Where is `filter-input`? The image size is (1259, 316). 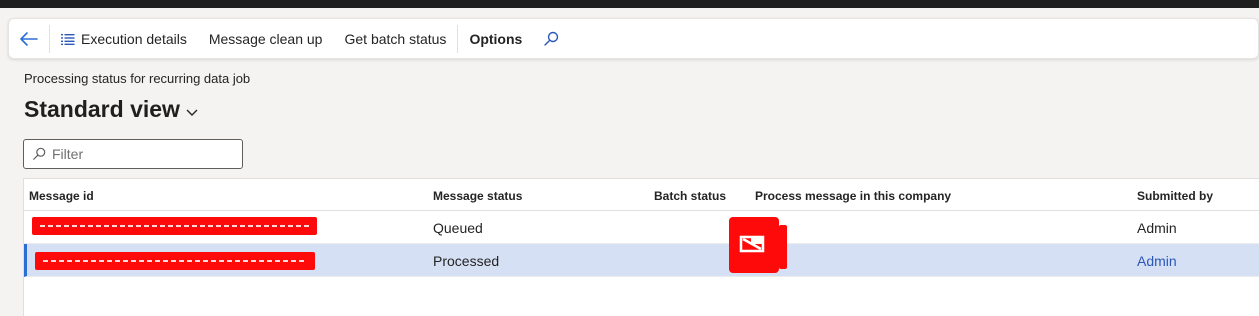 filter-input is located at coordinates (142, 154).